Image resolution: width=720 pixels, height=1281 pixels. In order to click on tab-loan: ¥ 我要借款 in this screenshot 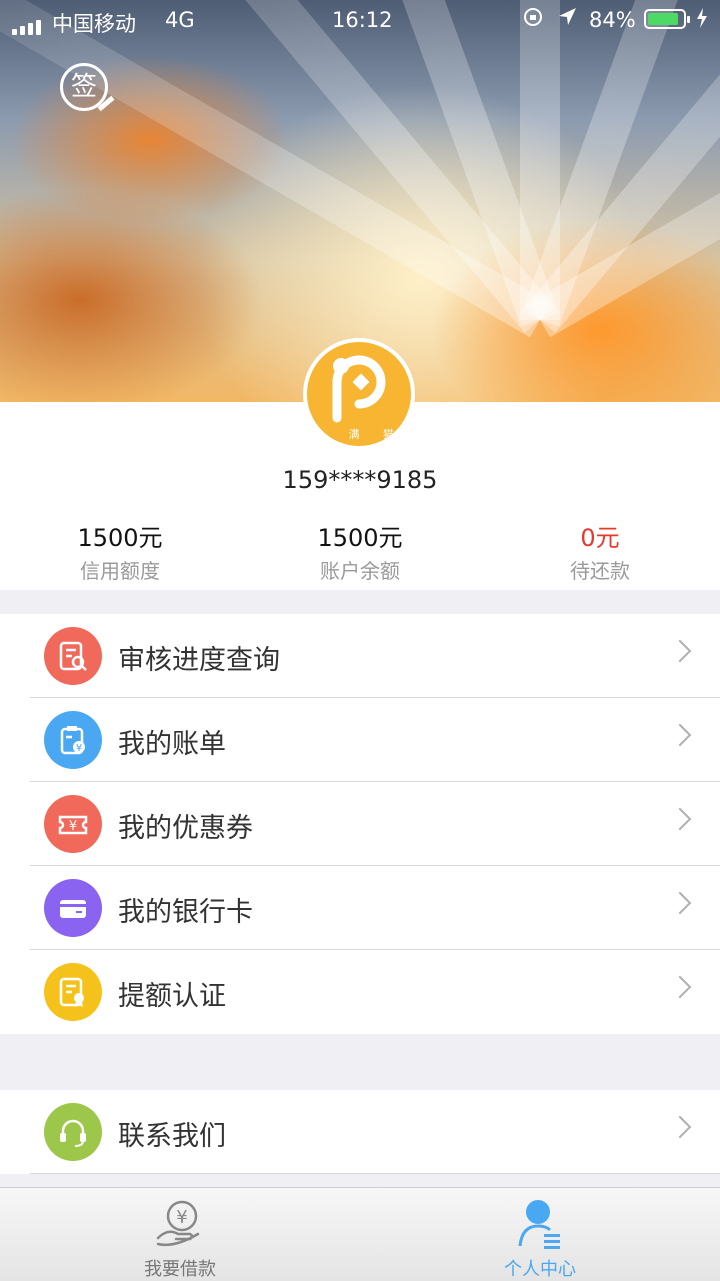, I will do `click(180, 1234)`.